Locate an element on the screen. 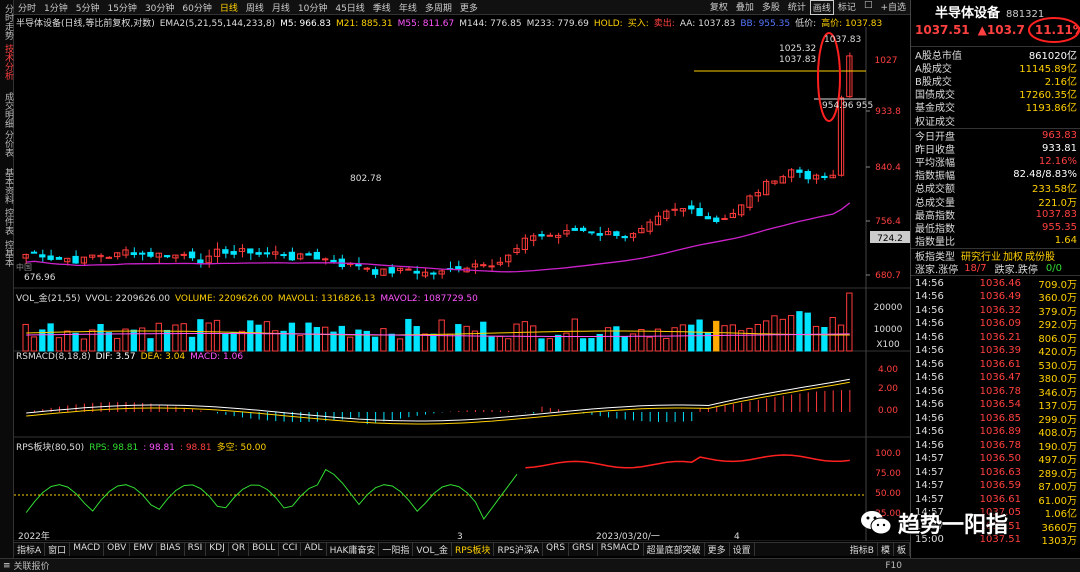 This screenshot has height=572, width=1080. tool-button-5: 标记 is located at coordinates (847, 7).